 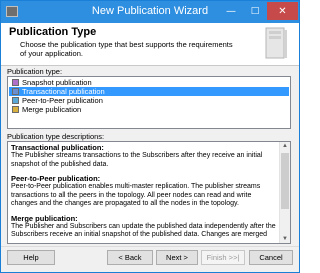 What do you see at coordinates (285, 181) in the screenshot?
I see `scrollbar-thumb` at bounding box center [285, 181].